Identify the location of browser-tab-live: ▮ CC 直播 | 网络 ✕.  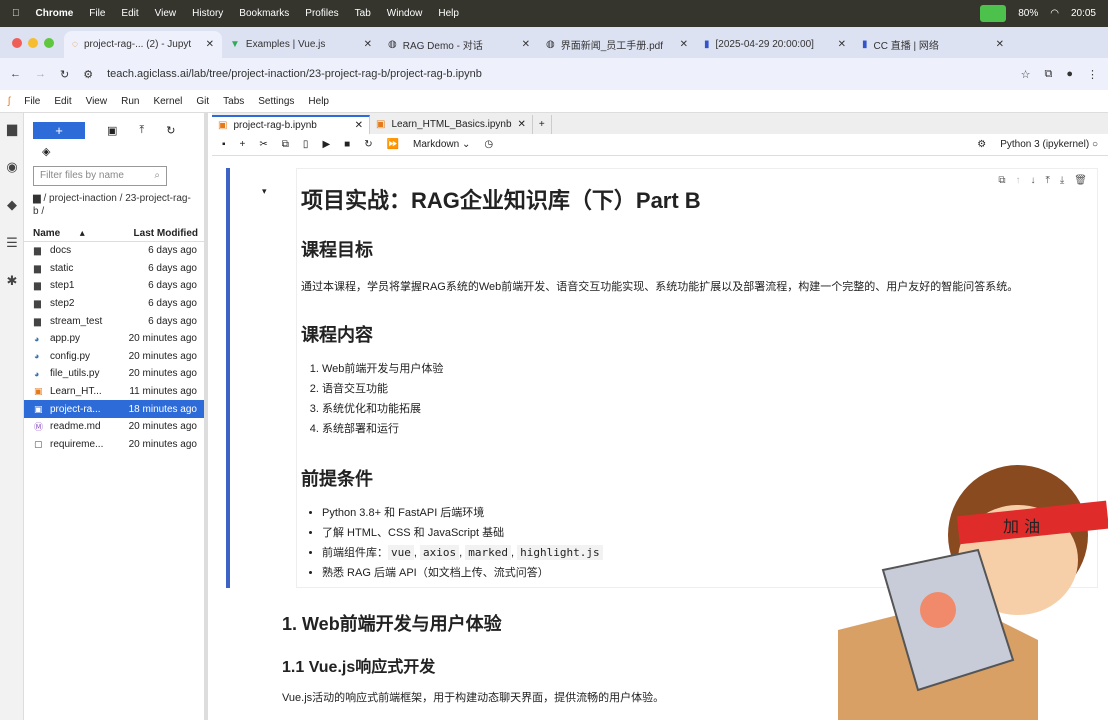
(933, 44).